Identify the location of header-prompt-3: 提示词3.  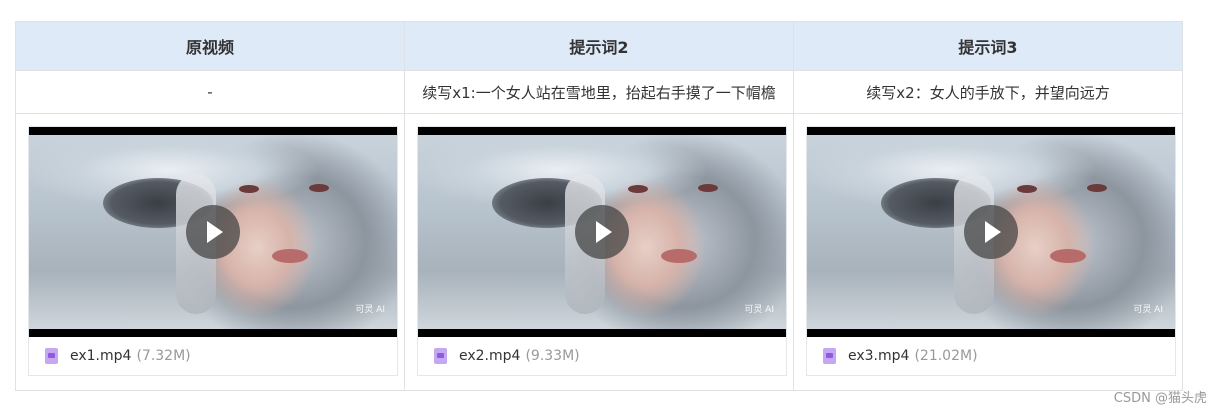
(988, 46).